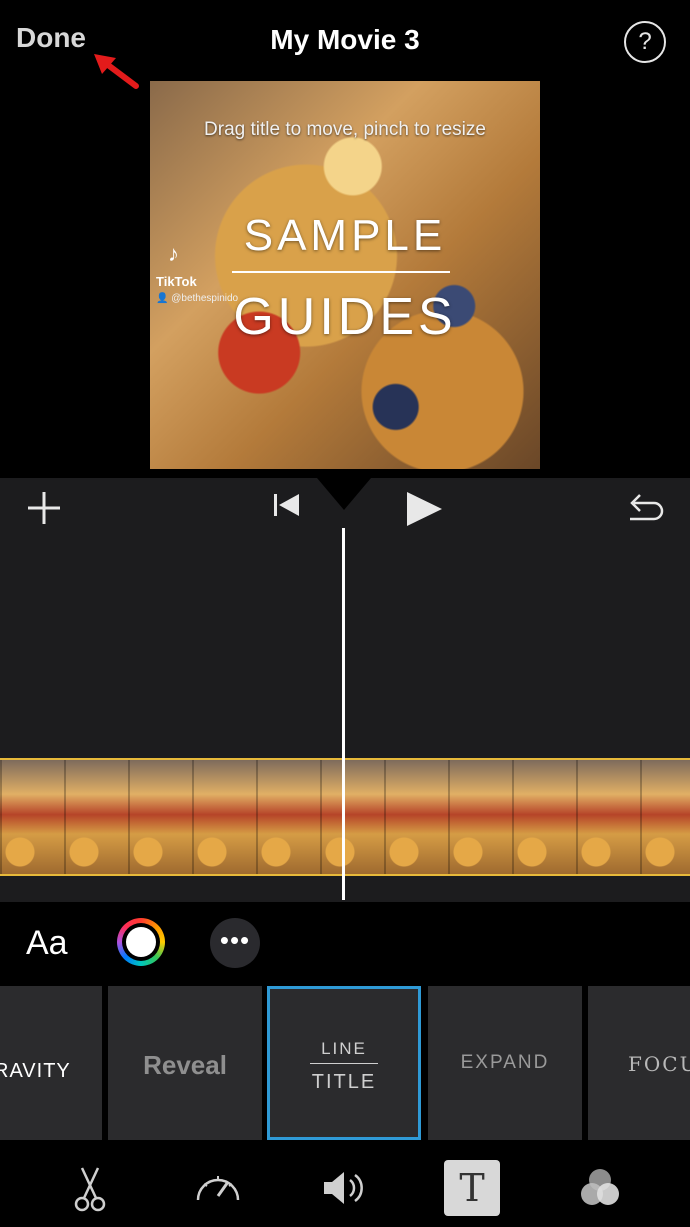  I want to click on more-options-button: •••, so click(235, 943).